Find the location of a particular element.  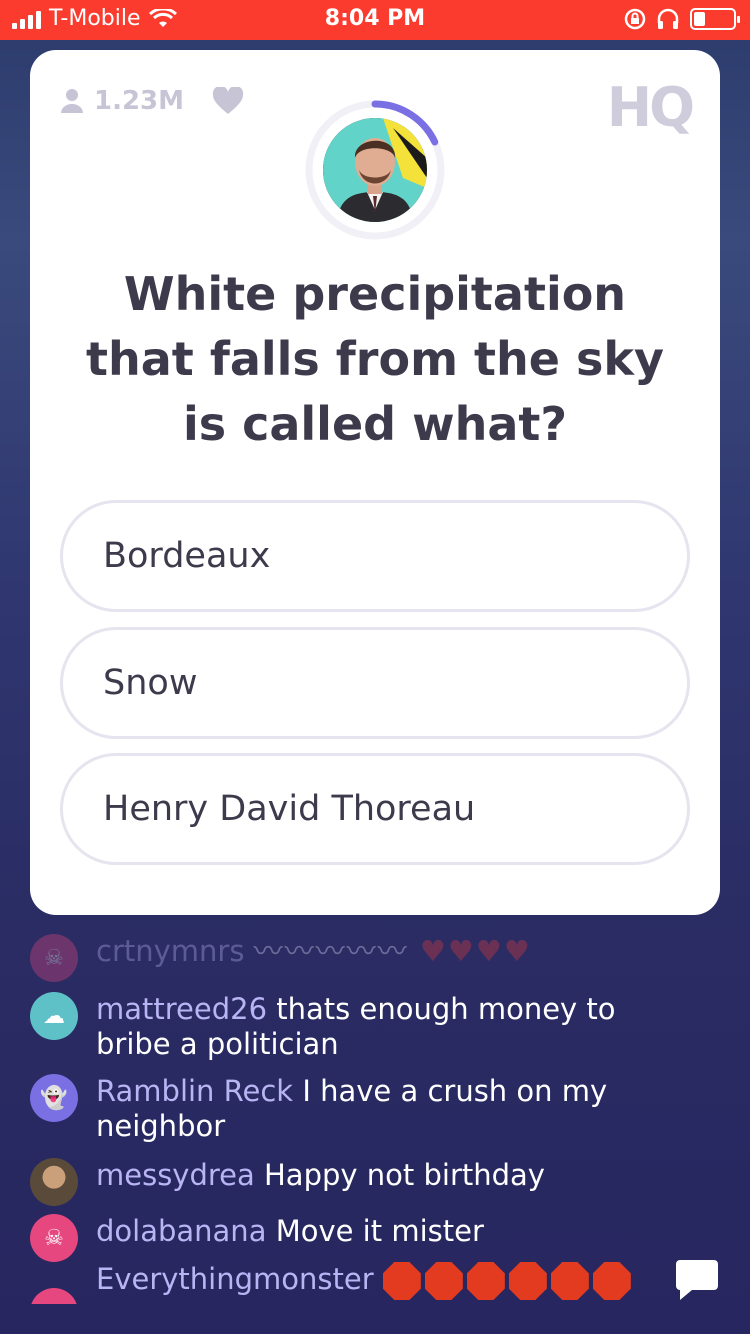

chat-message: messydrea Happy not birthday is located at coordinates (340, 1182).